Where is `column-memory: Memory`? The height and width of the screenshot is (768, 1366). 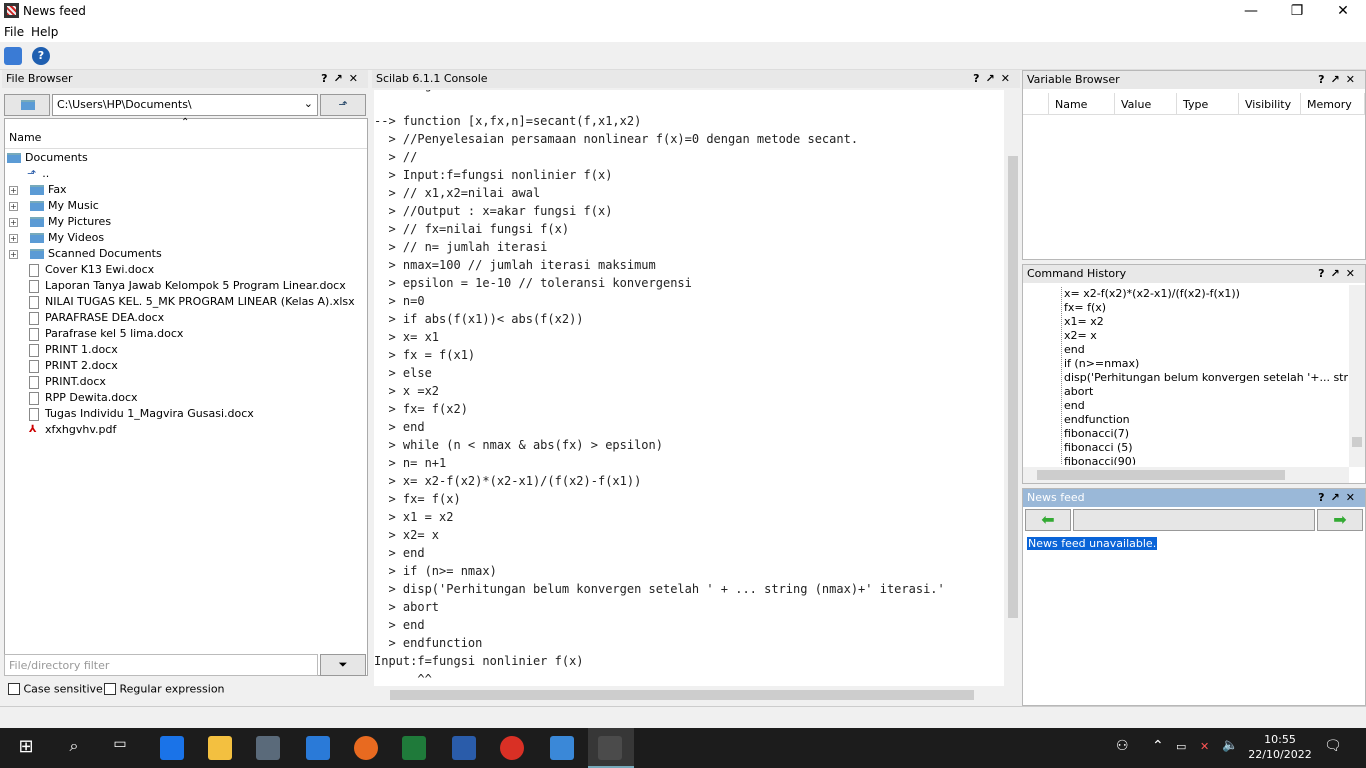 column-memory: Memory is located at coordinates (1333, 104).